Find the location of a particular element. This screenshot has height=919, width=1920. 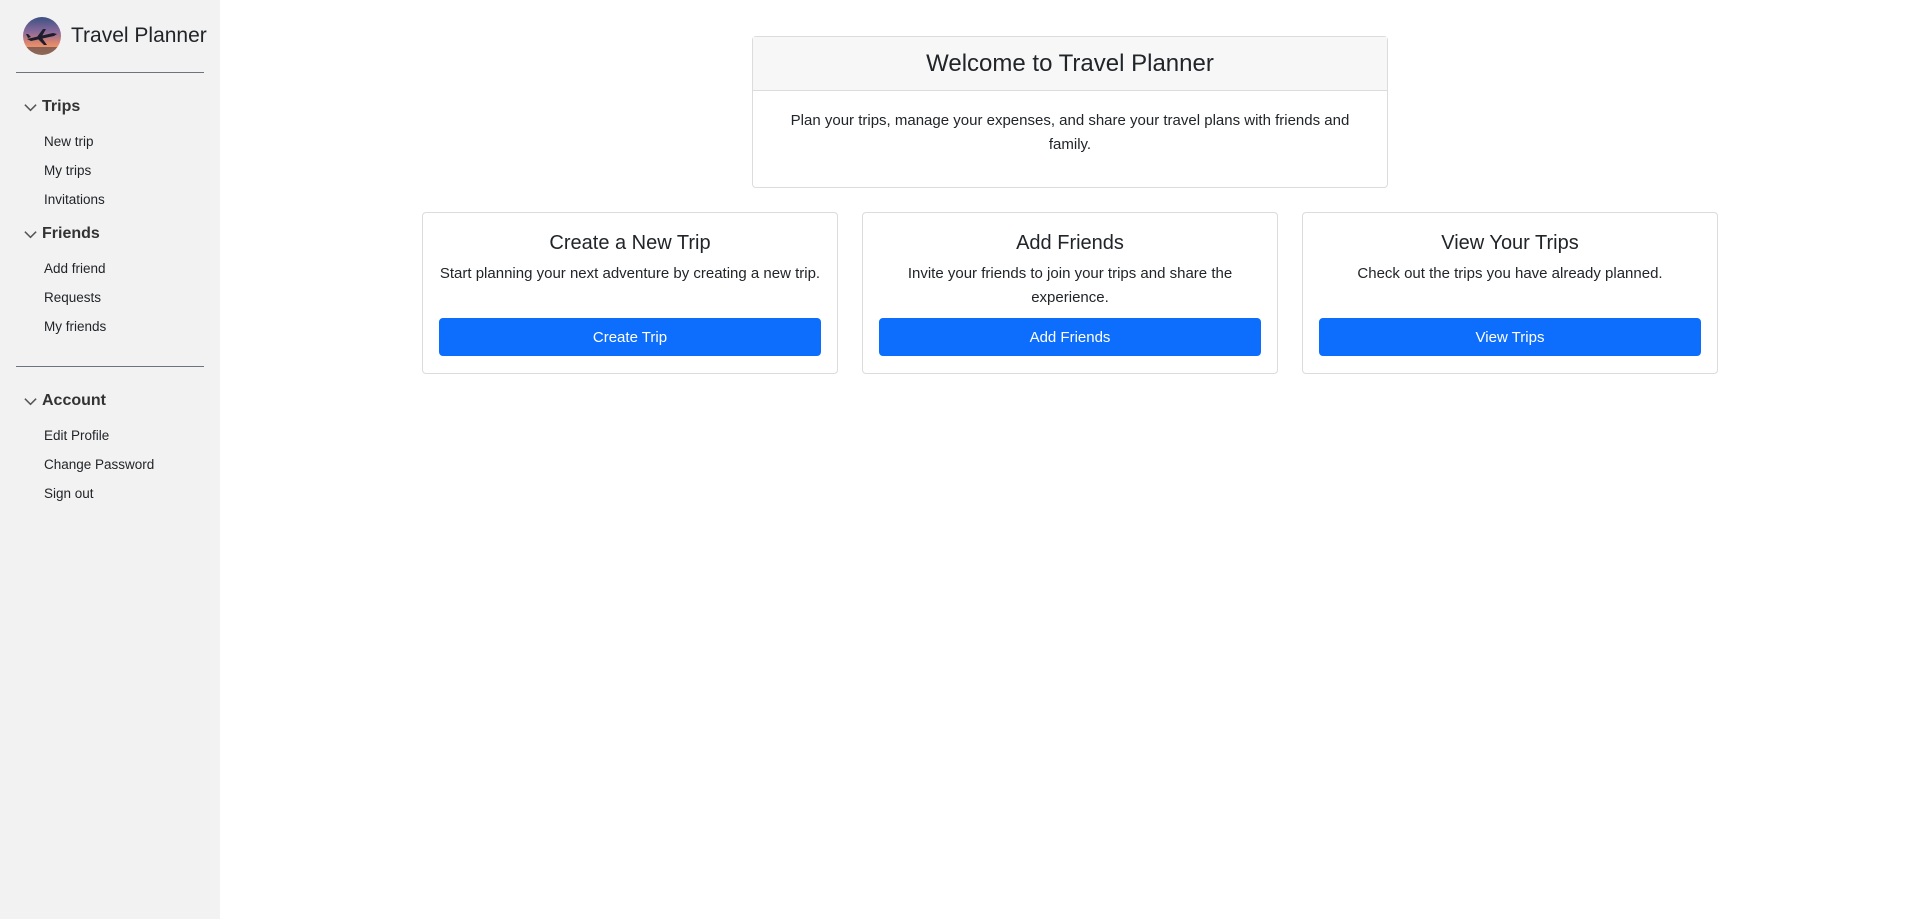

card-title: View Your Trips is located at coordinates (1510, 243).